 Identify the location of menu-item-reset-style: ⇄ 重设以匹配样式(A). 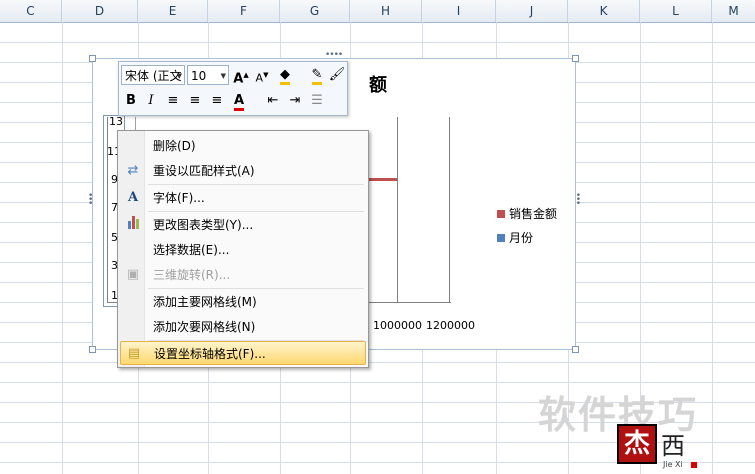
(243, 171).